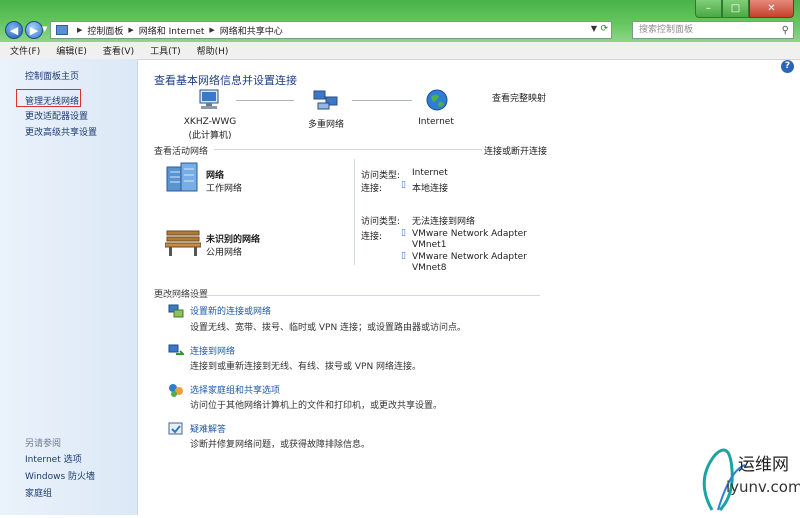 The width and height of the screenshot is (800, 518). What do you see at coordinates (328, 328) in the screenshot?
I see `task-new-connection-desc: 设置无线、宽带、拨号、临时或 VPN 连接；或设置路由器或访问点。` at bounding box center [328, 328].